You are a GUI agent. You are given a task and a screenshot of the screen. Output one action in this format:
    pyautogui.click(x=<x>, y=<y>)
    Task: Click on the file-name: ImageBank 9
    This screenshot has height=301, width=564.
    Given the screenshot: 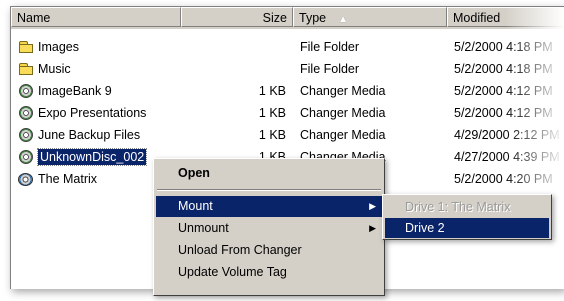 What is the action you would take?
    pyautogui.click(x=75, y=91)
    